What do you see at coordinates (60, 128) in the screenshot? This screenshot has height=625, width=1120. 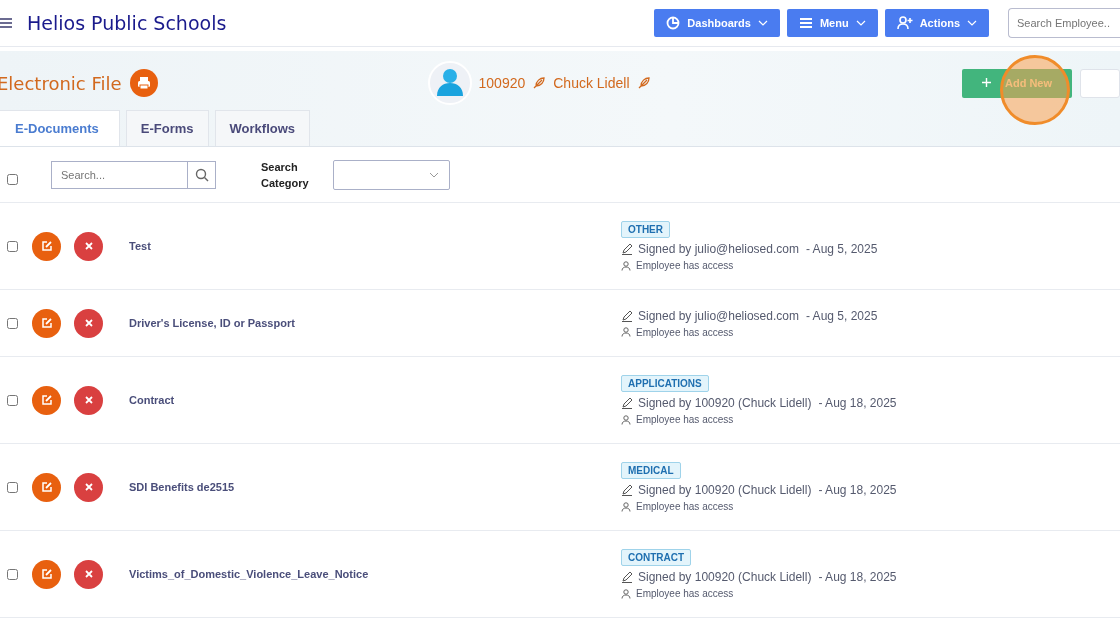 I see `tab: E-Documents` at bounding box center [60, 128].